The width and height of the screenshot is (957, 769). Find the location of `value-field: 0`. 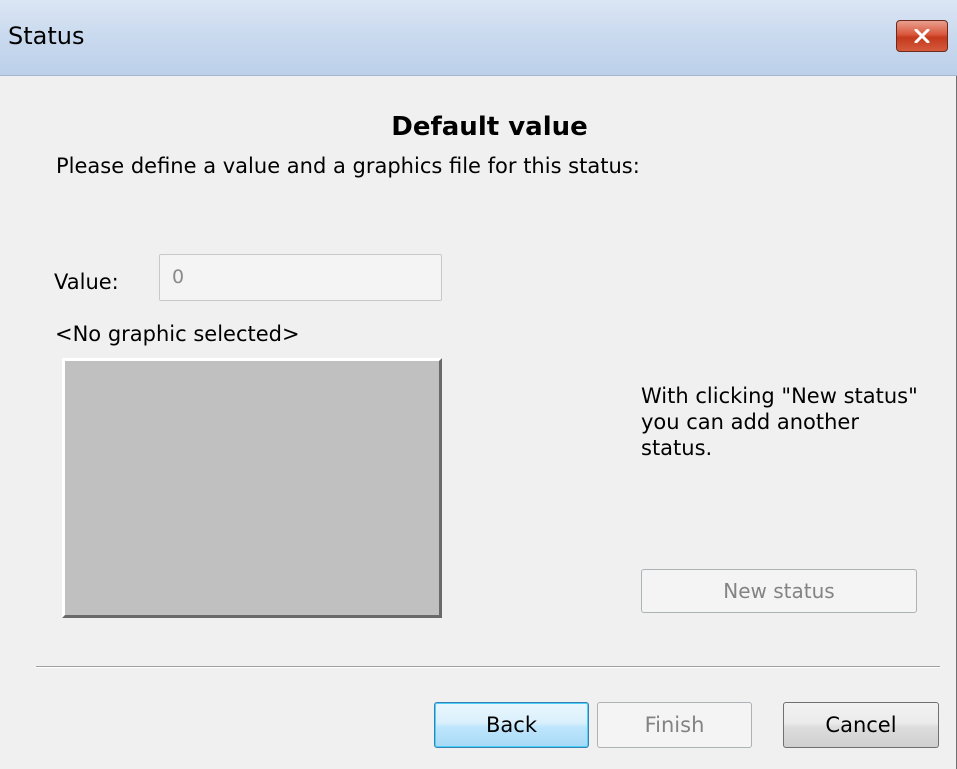

value-field: 0 is located at coordinates (300, 277).